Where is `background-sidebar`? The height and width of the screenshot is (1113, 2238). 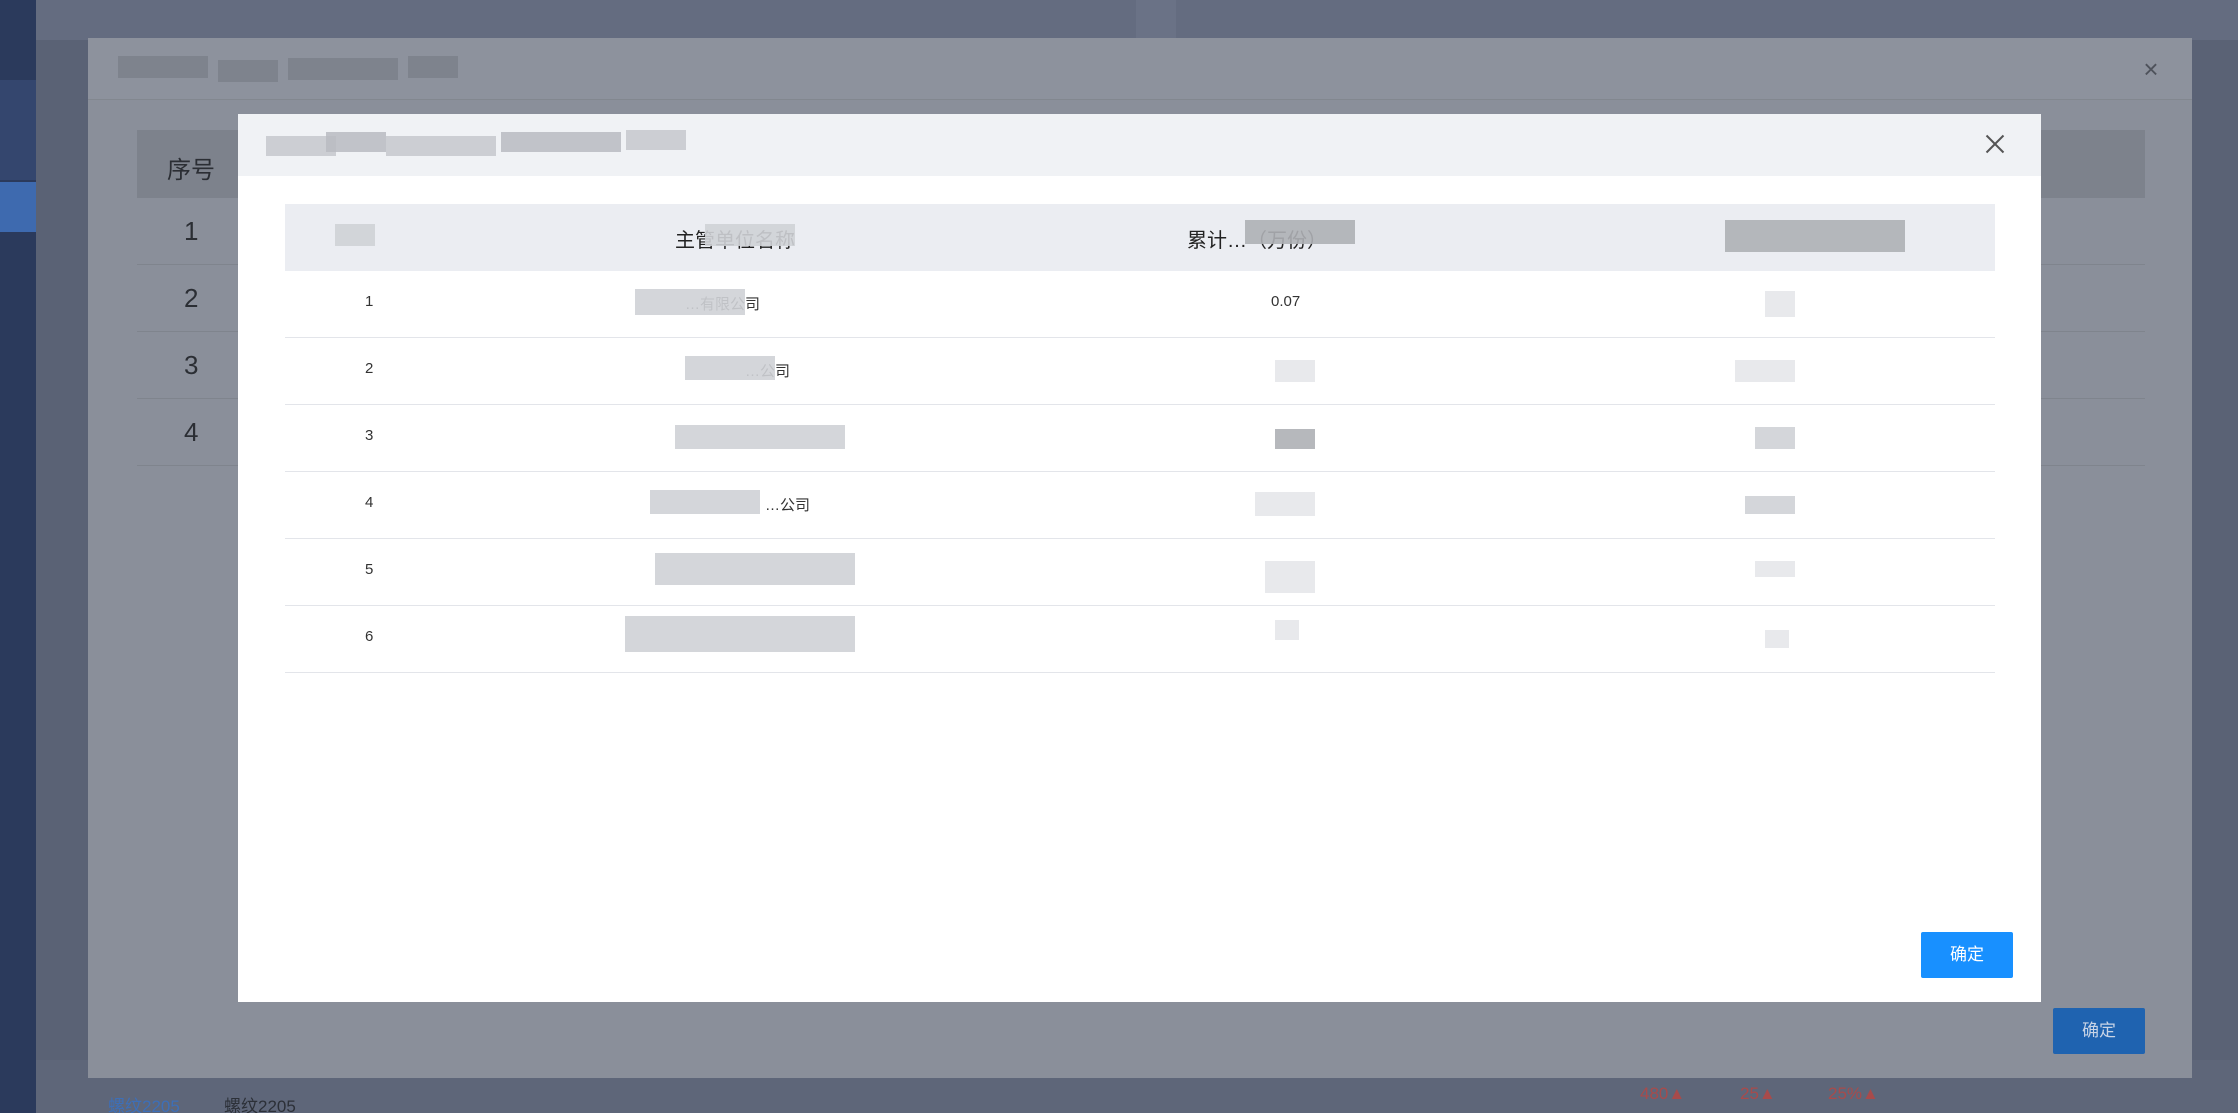
background-sidebar is located at coordinates (18, 556).